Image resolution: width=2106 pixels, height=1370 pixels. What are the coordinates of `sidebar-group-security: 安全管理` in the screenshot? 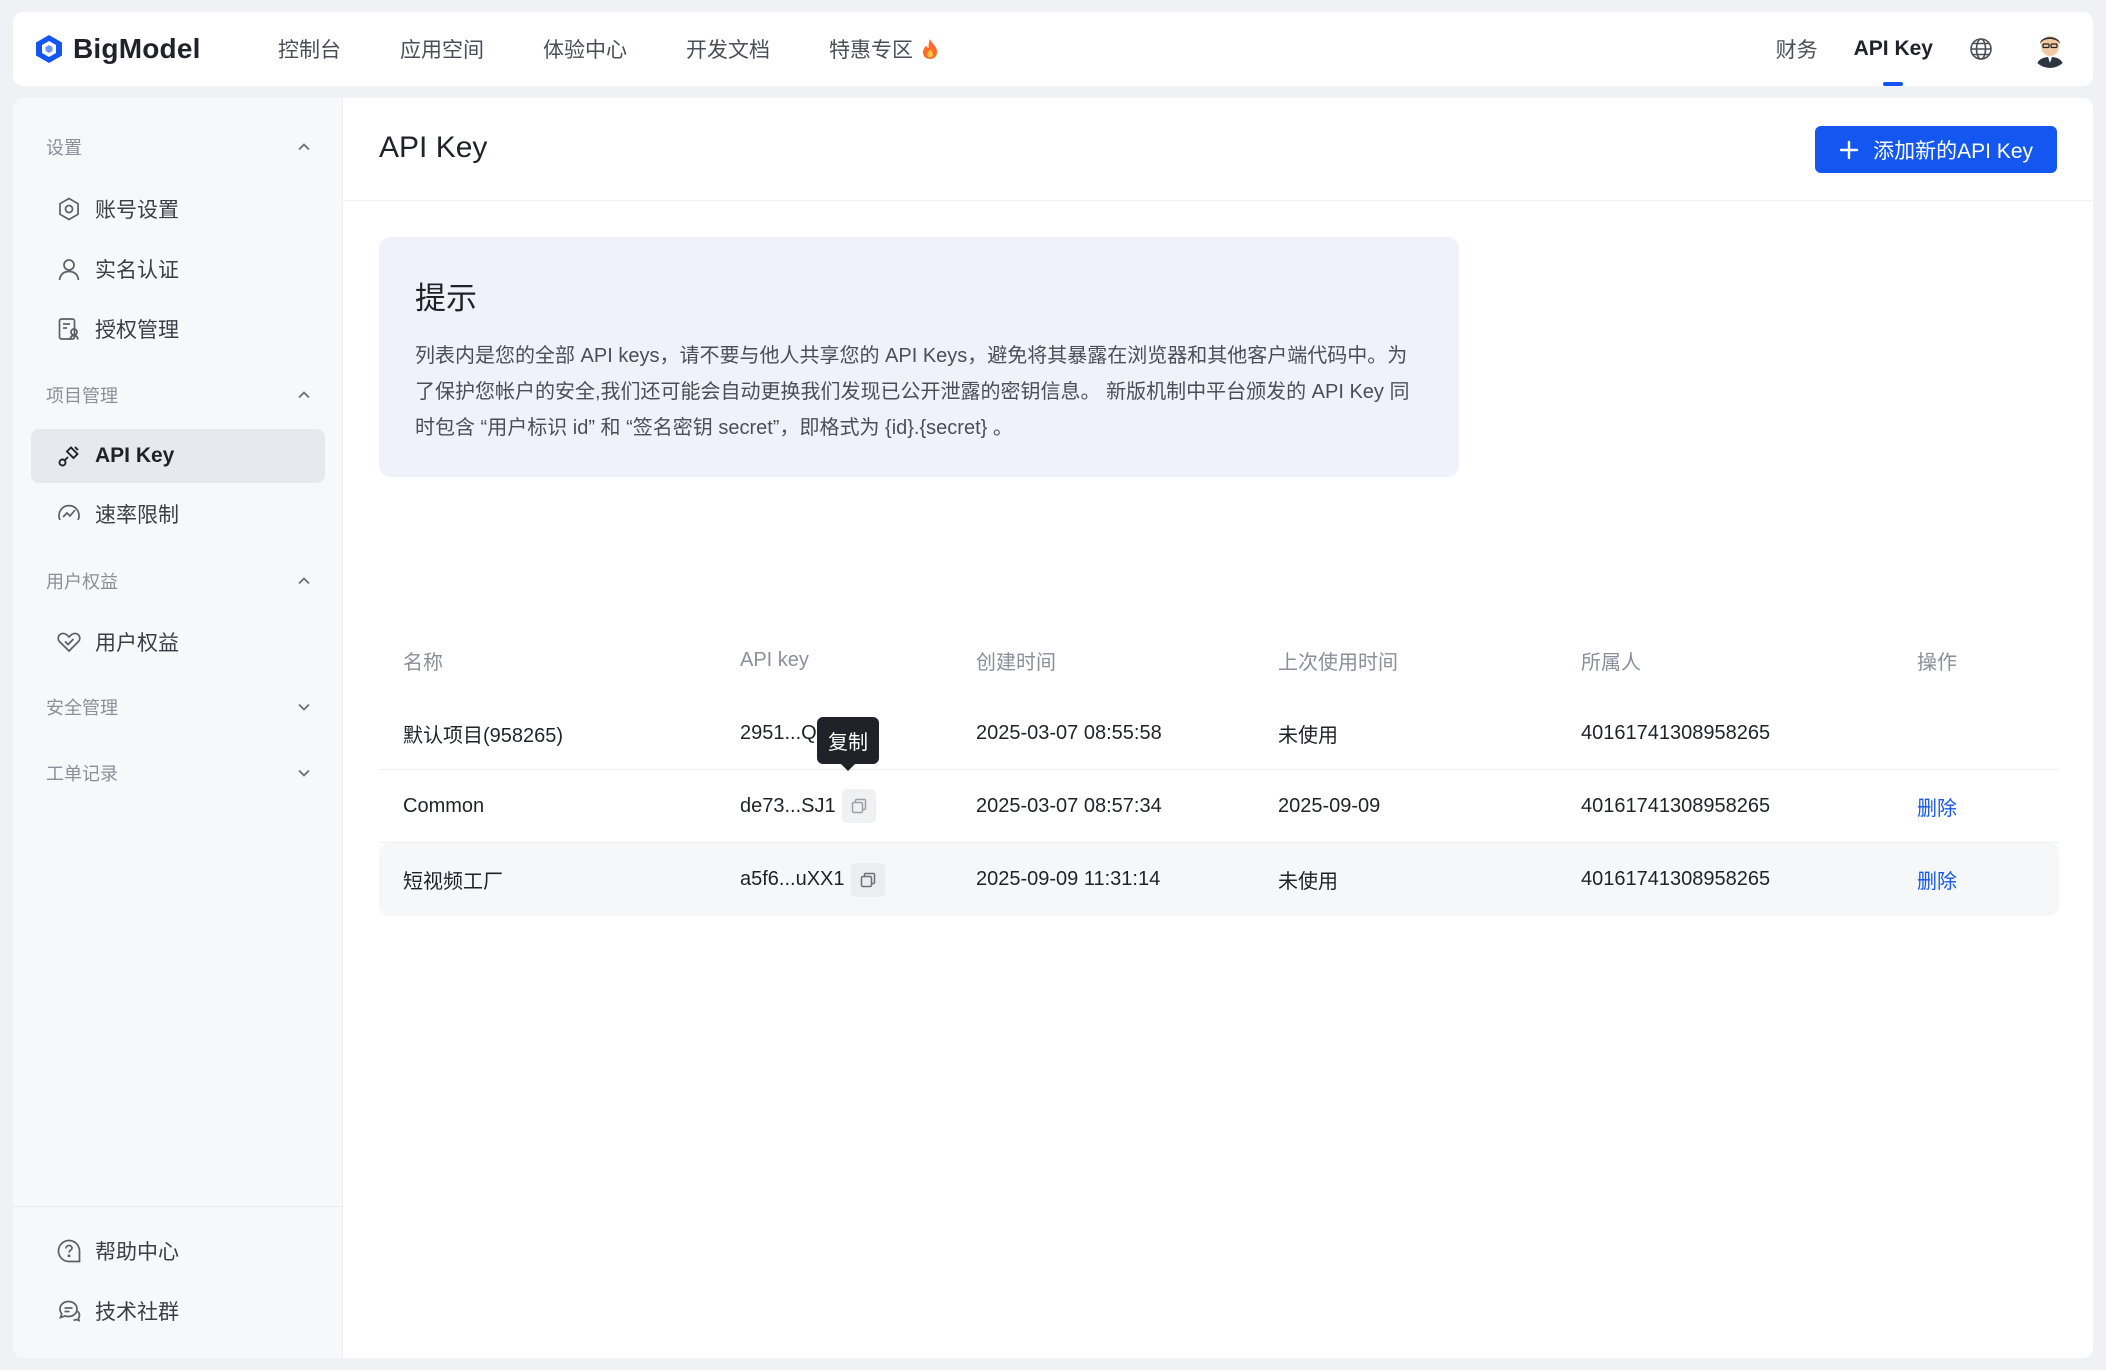 It's located at (179, 707).